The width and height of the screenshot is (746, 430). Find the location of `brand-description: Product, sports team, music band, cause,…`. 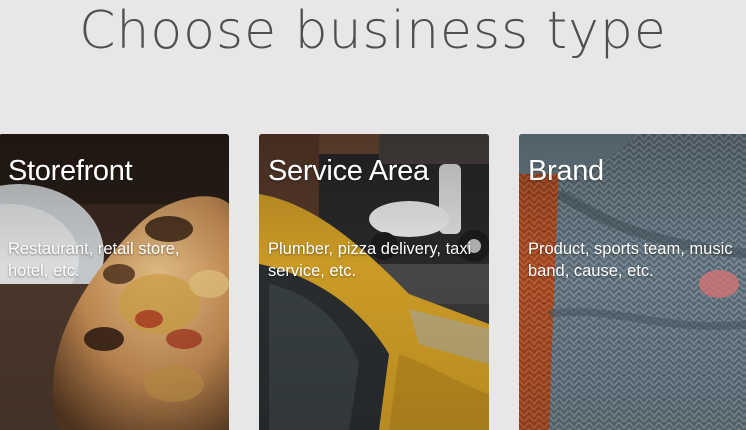

brand-description: Product, sports team, music band, cause,… is located at coordinates (630, 260).